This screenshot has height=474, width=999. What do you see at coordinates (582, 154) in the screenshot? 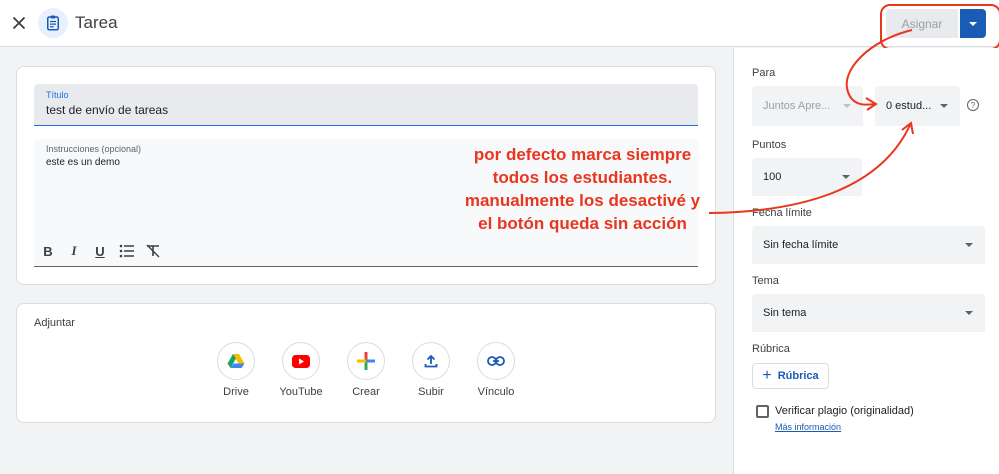
I see `annotation-line: por defecto marca siempre` at bounding box center [582, 154].